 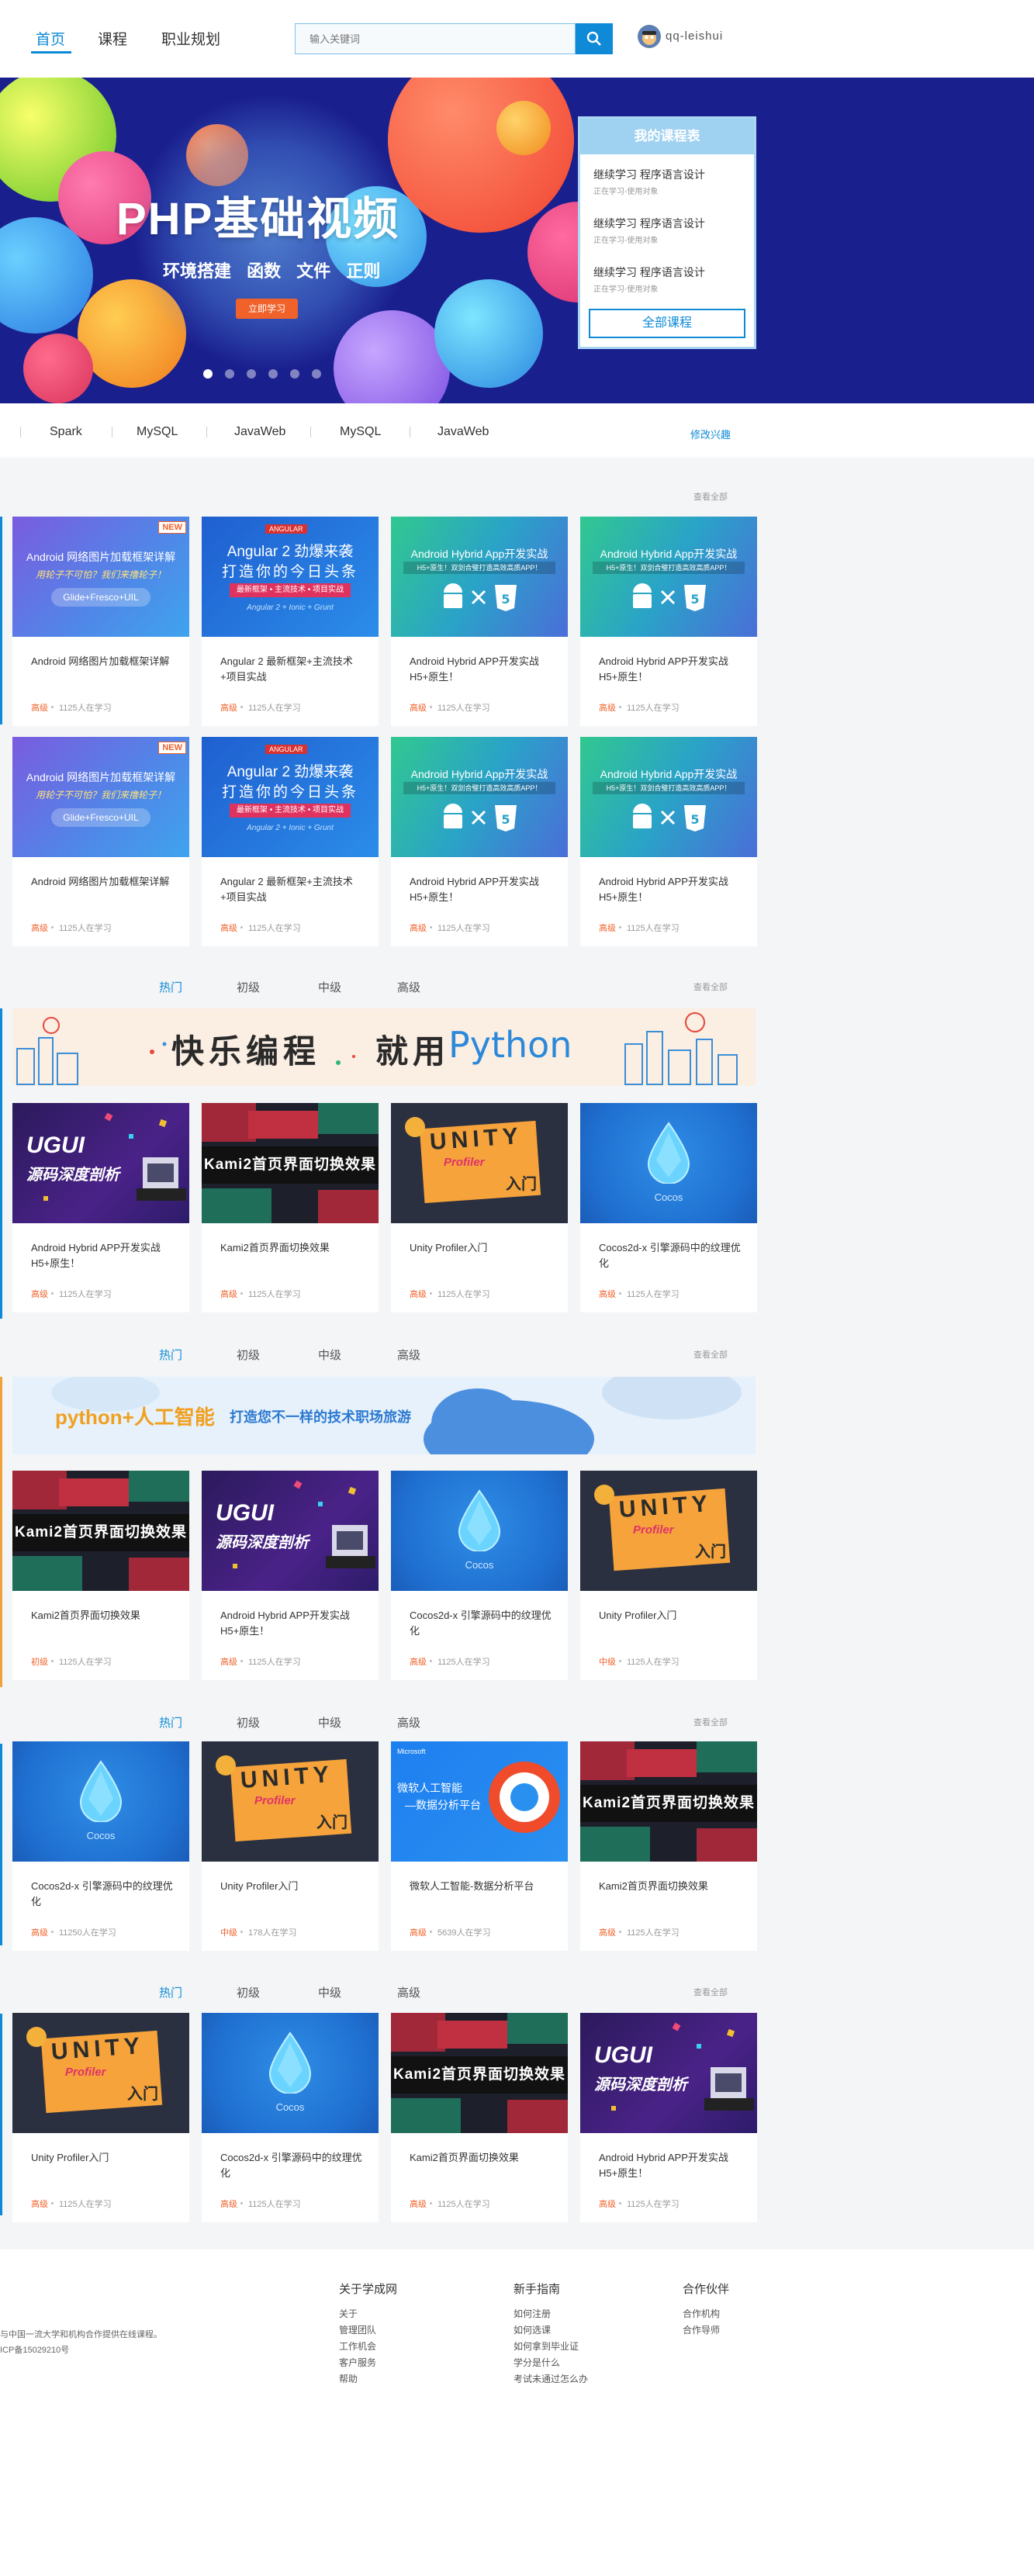 What do you see at coordinates (368, 2330) in the screenshot?
I see `footer-link: 管理团队` at bounding box center [368, 2330].